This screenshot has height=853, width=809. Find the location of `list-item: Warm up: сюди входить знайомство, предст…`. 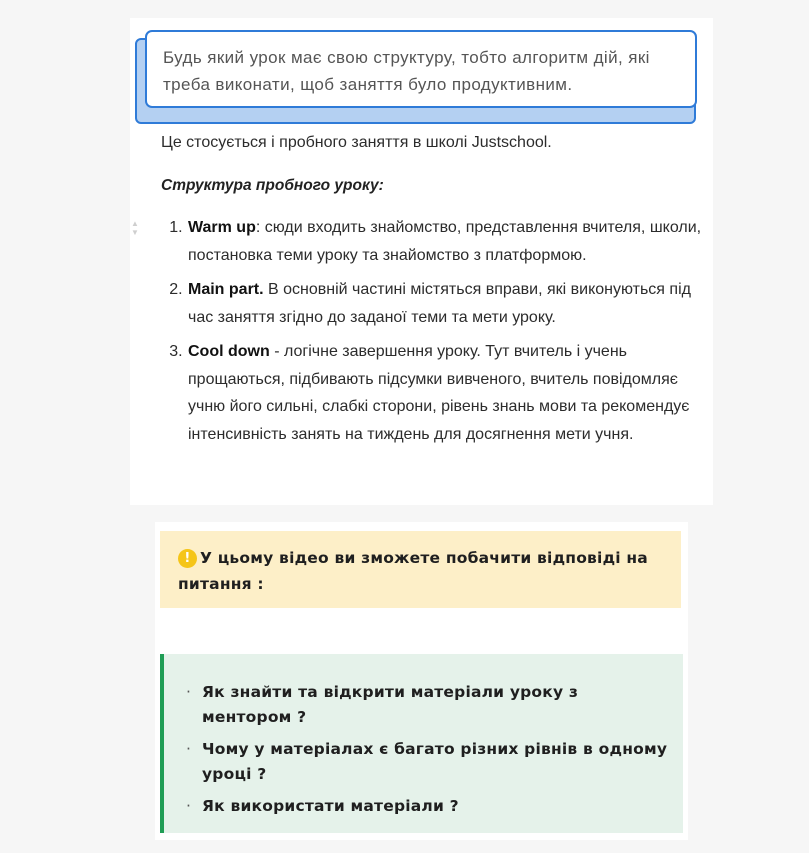

list-item: Warm up: сюди входить знайомство, предст… is located at coordinates (452, 241).